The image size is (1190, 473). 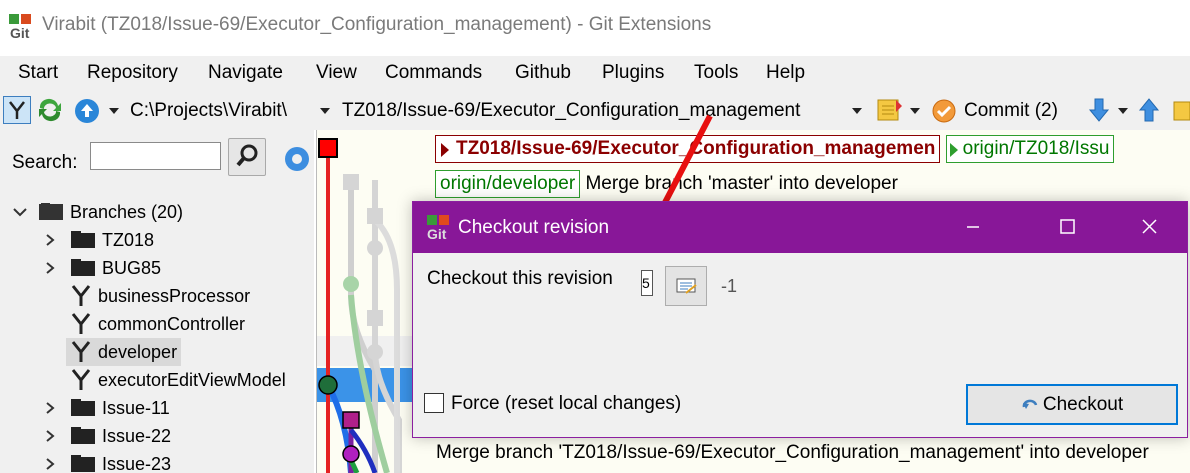 What do you see at coordinates (336, 73) in the screenshot?
I see `menu-view: View` at bounding box center [336, 73].